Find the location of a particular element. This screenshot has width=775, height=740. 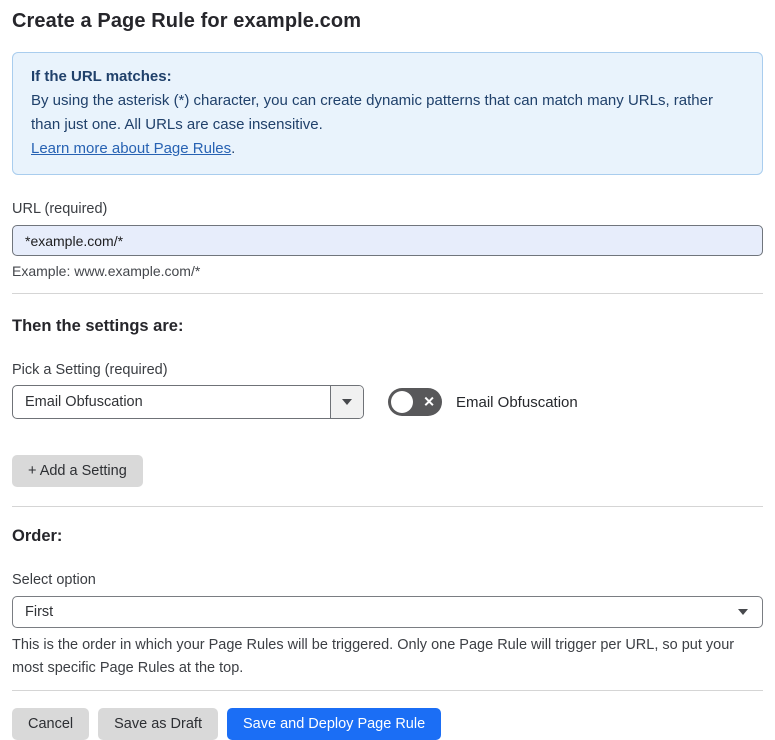

info-box-heading: If the URL matches: is located at coordinates (101, 76).